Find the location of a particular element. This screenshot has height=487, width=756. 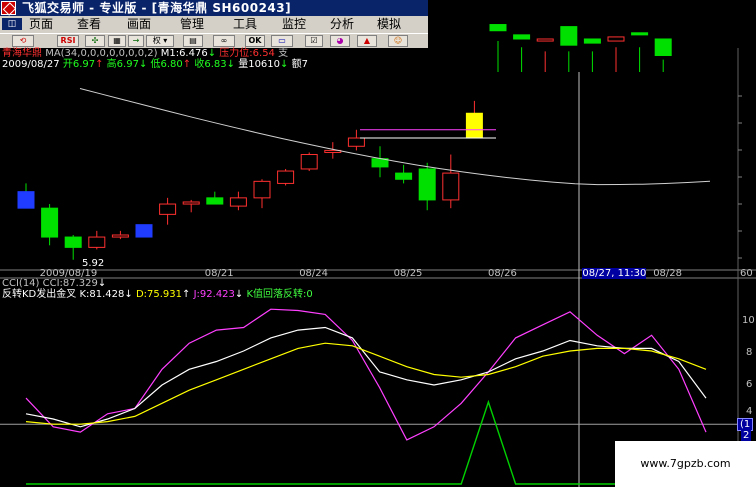

kd-tick-80: 8 is located at coordinates (749, 352).